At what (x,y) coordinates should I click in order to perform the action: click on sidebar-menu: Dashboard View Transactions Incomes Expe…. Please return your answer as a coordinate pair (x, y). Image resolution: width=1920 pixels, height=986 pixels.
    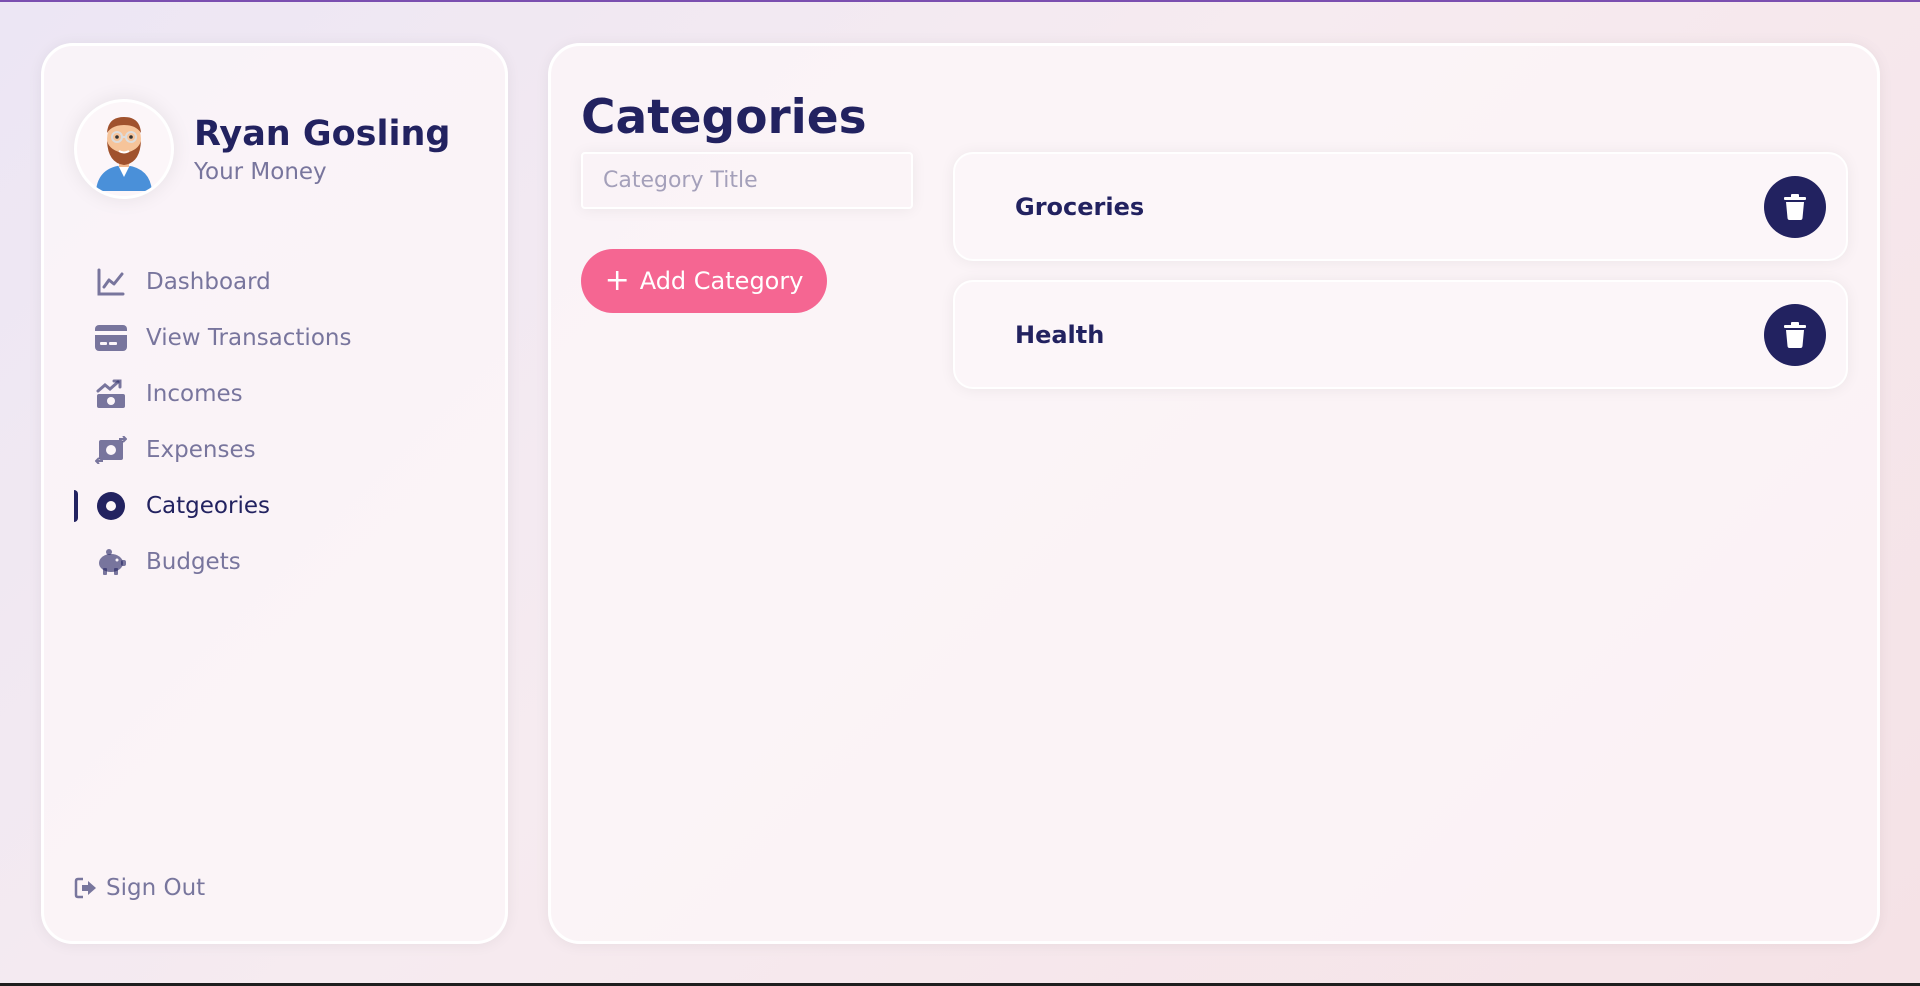
    Looking at the image, I should click on (274, 422).